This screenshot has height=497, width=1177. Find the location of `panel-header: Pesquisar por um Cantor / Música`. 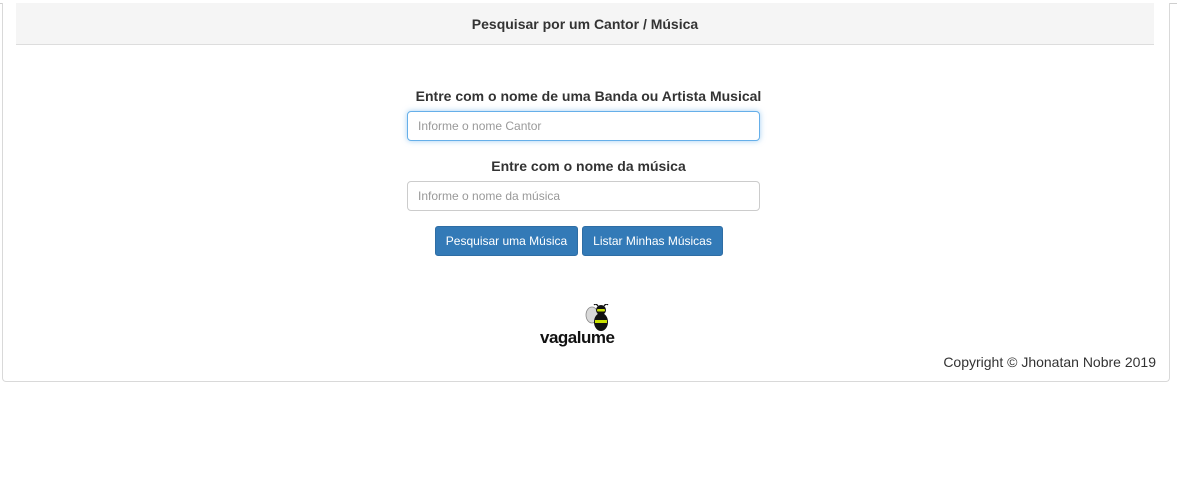

panel-header: Pesquisar por um Cantor / Música is located at coordinates (585, 24).